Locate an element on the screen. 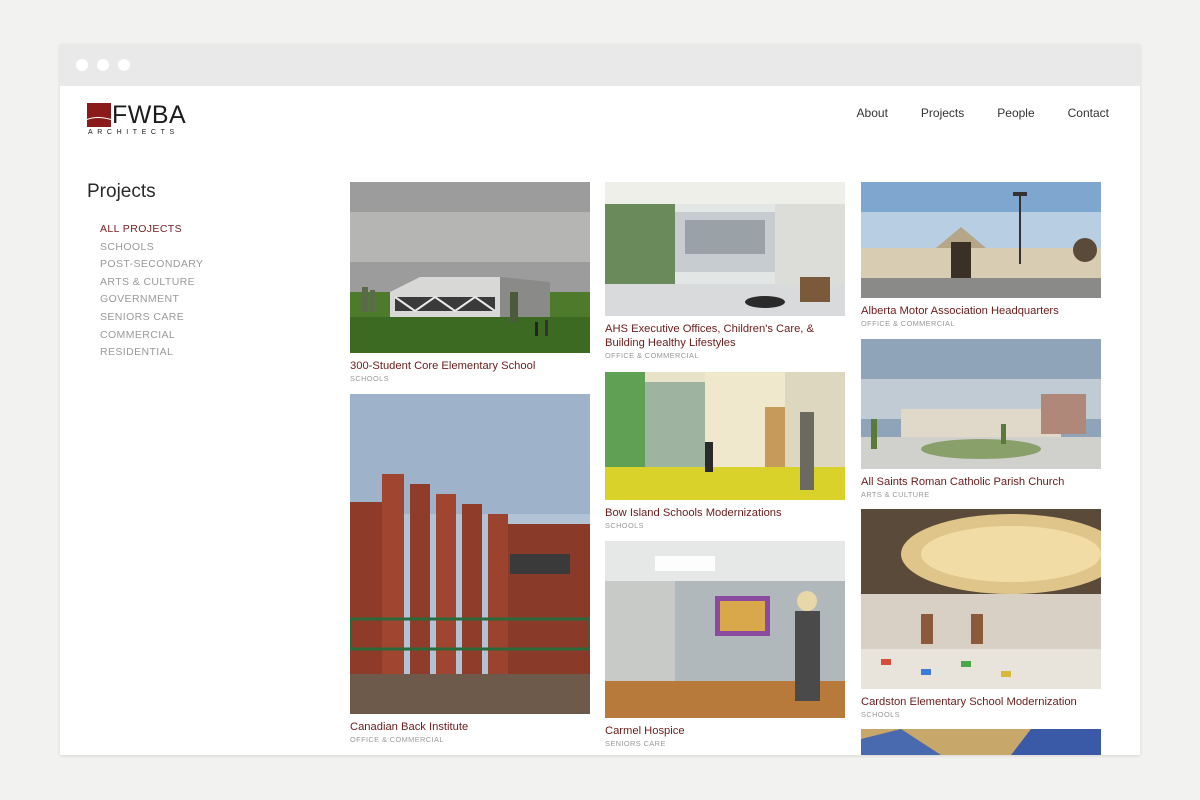 The image size is (1200, 800). project-title: All Saints Roman Catholic Parish Church is located at coordinates (981, 482).